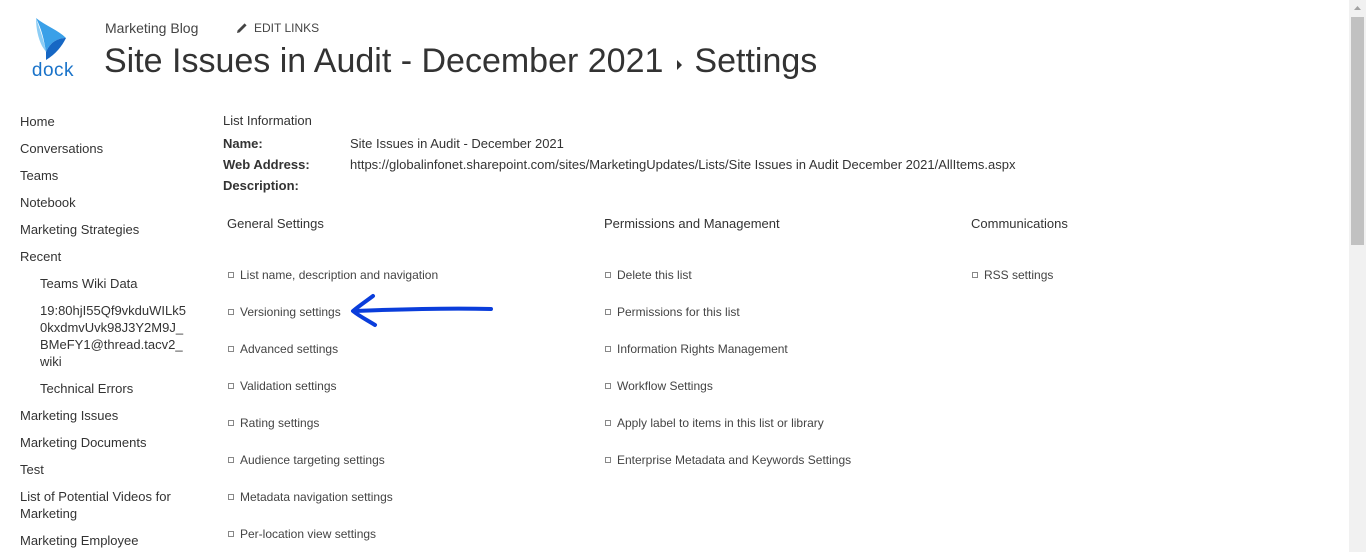 The width and height of the screenshot is (1366, 559). Describe the element at coordinates (727, 274) in the screenshot. I see `delete-list-link: Delete this list` at that location.